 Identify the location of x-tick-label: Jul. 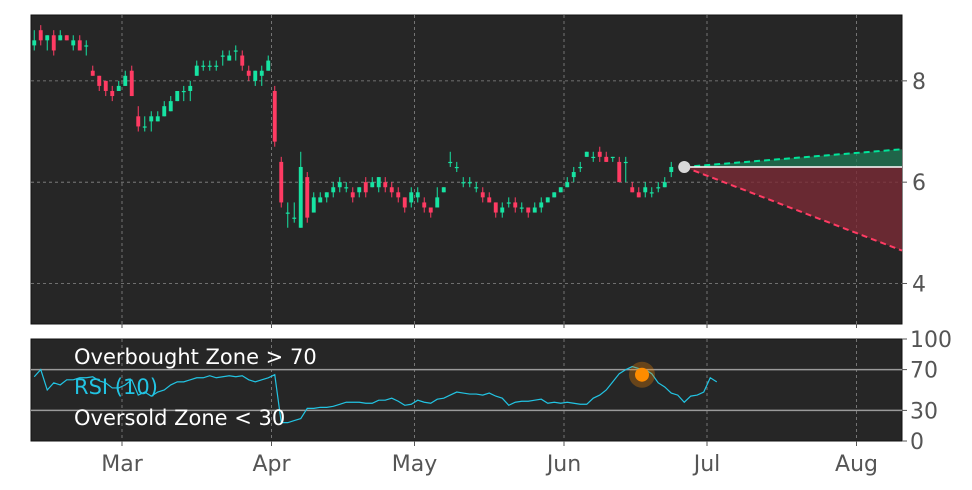
(706, 464).